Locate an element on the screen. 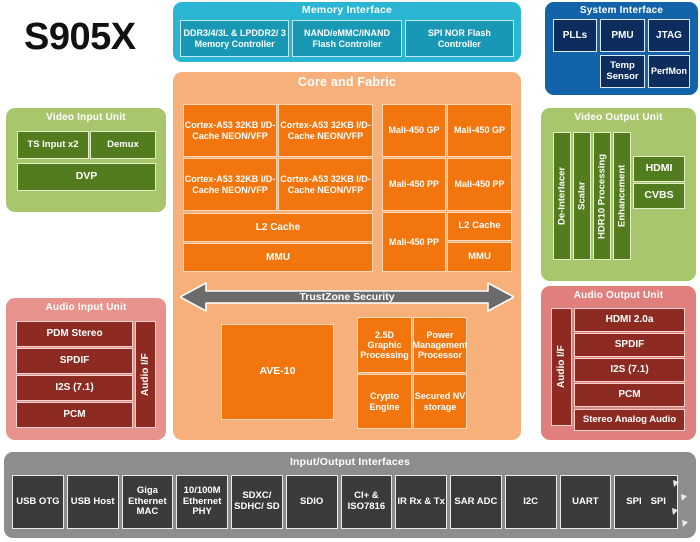 The height and width of the screenshot is (542, 700). memory-block-nand: NAND/eMMC/iNAND Flash Controller is located at coordinates (347, 38).